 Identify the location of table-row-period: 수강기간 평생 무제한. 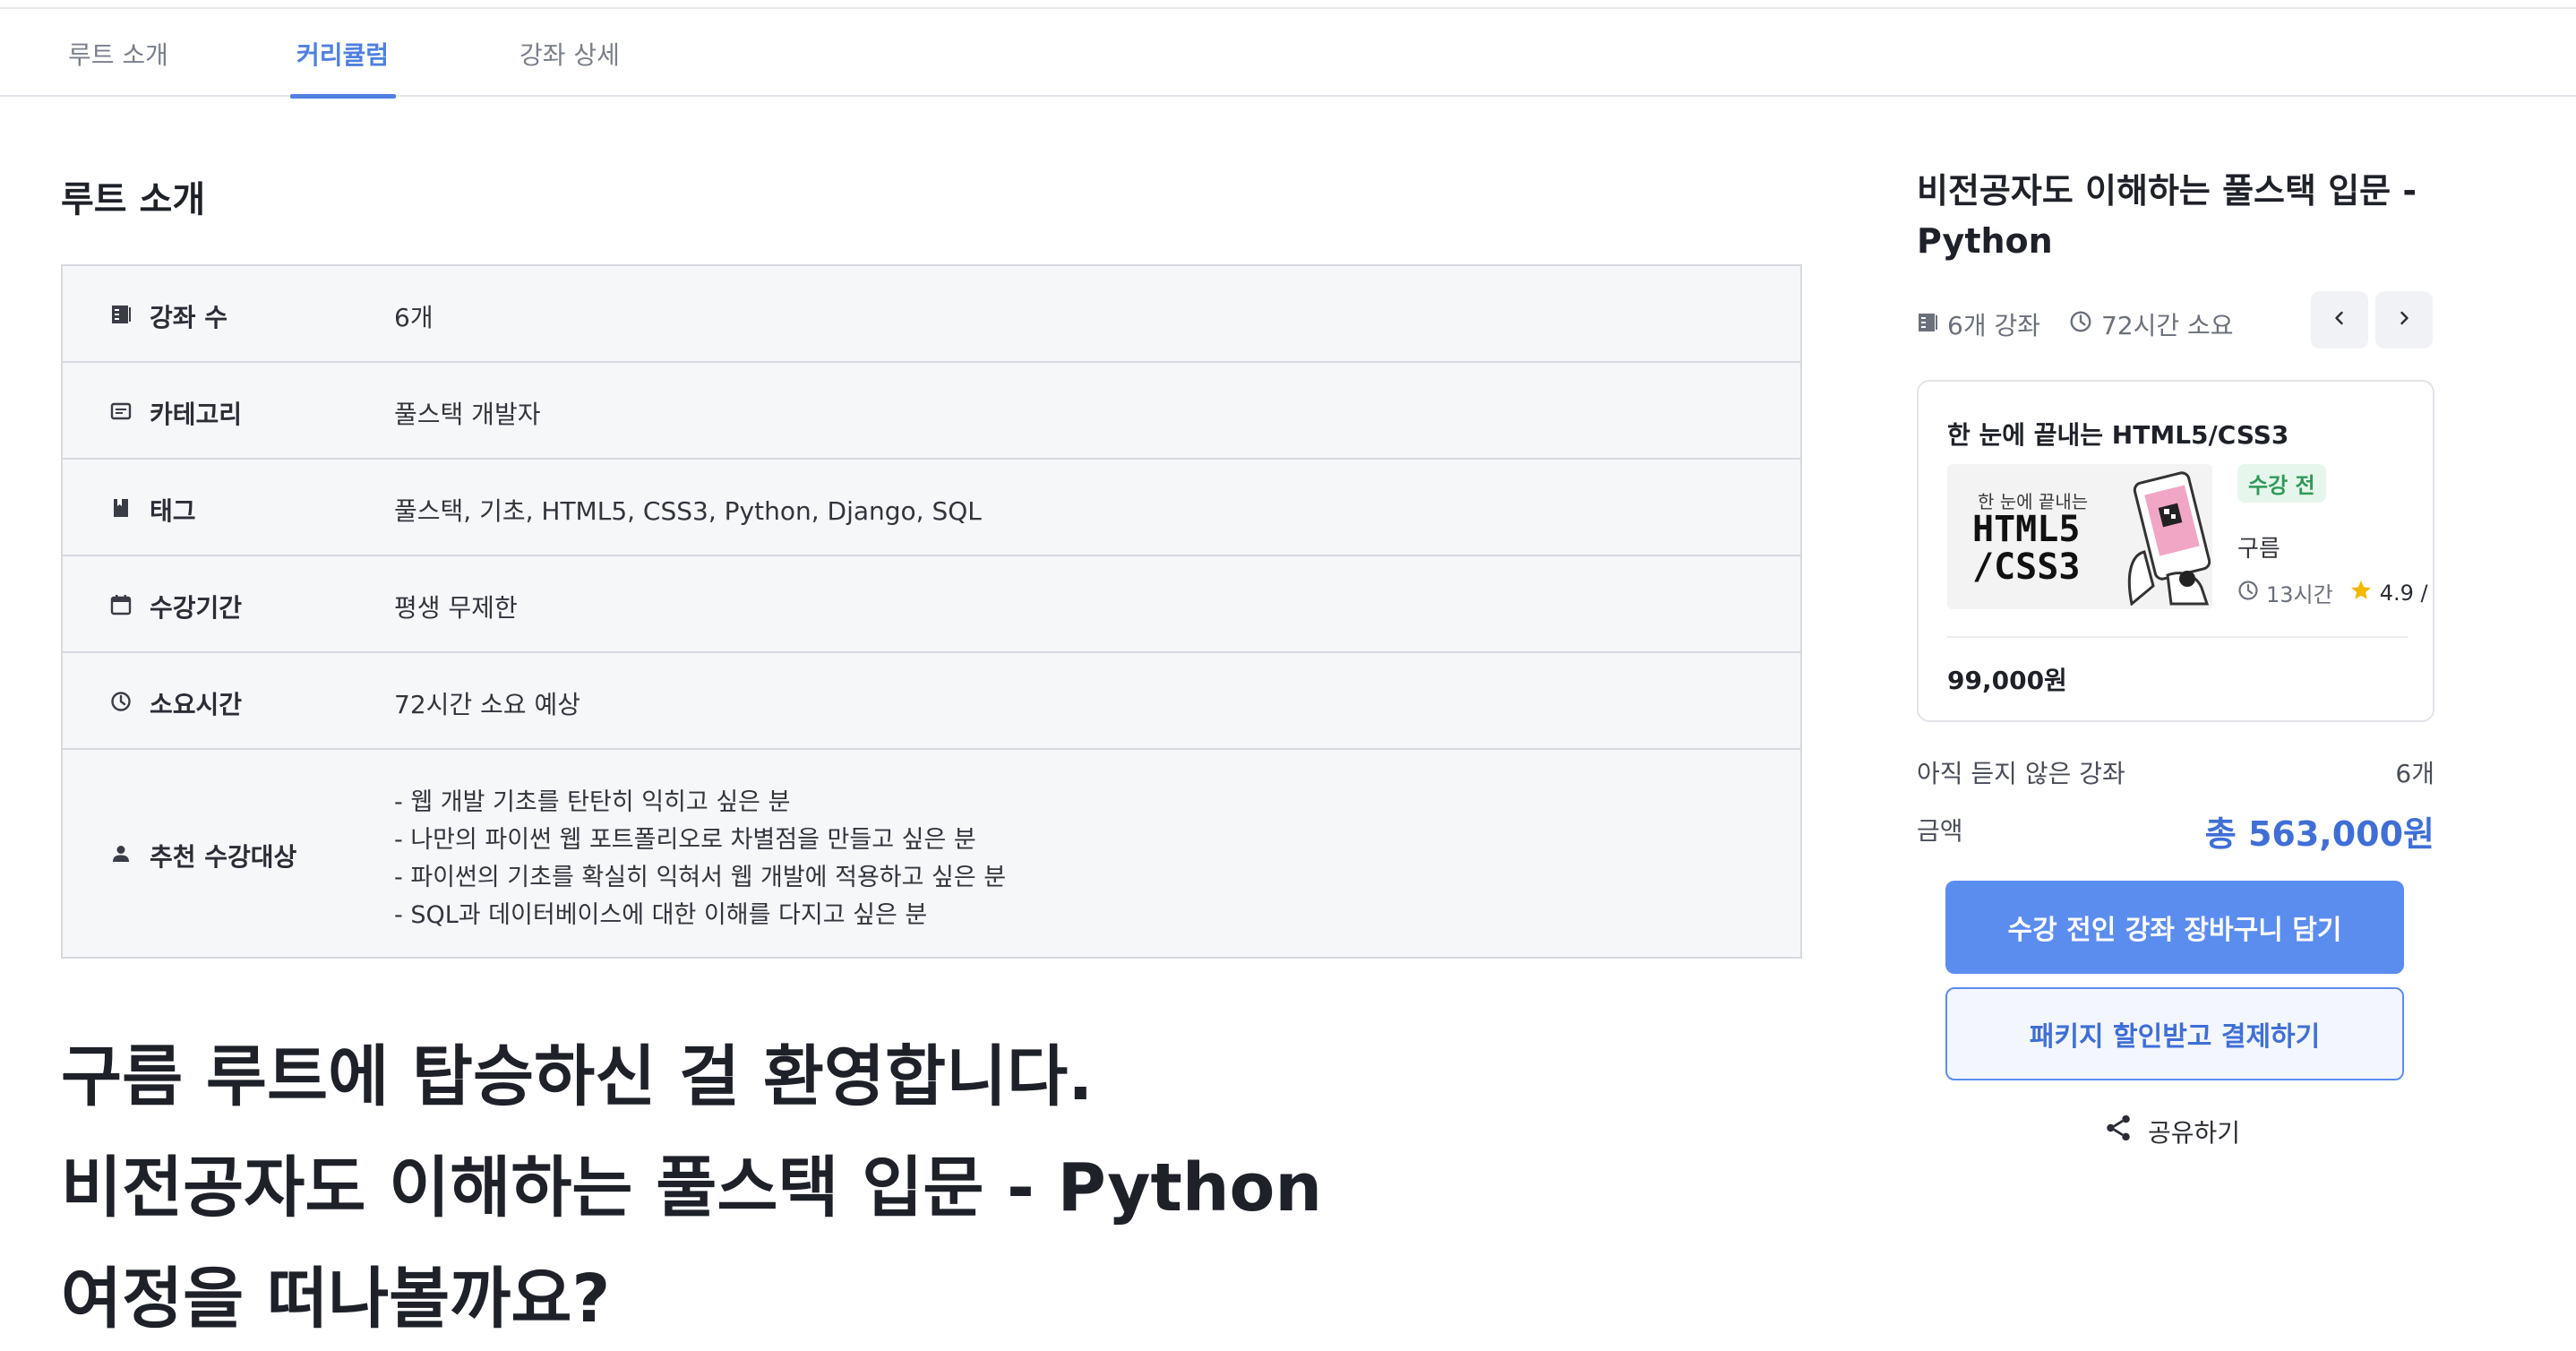
(931, 604).